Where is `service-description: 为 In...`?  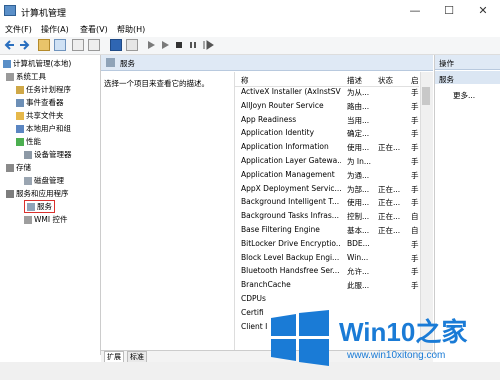 service-description: 为 In... is located at coordinates (359, 161).